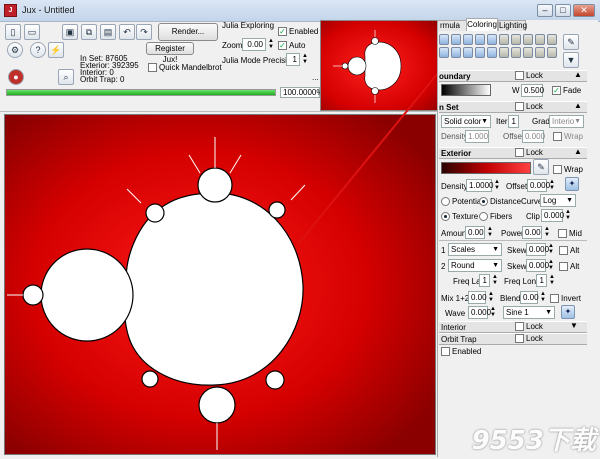  Describe the element at coordinates (584, 10) in the screenshot. I see `close-icon: ✕` at that location.